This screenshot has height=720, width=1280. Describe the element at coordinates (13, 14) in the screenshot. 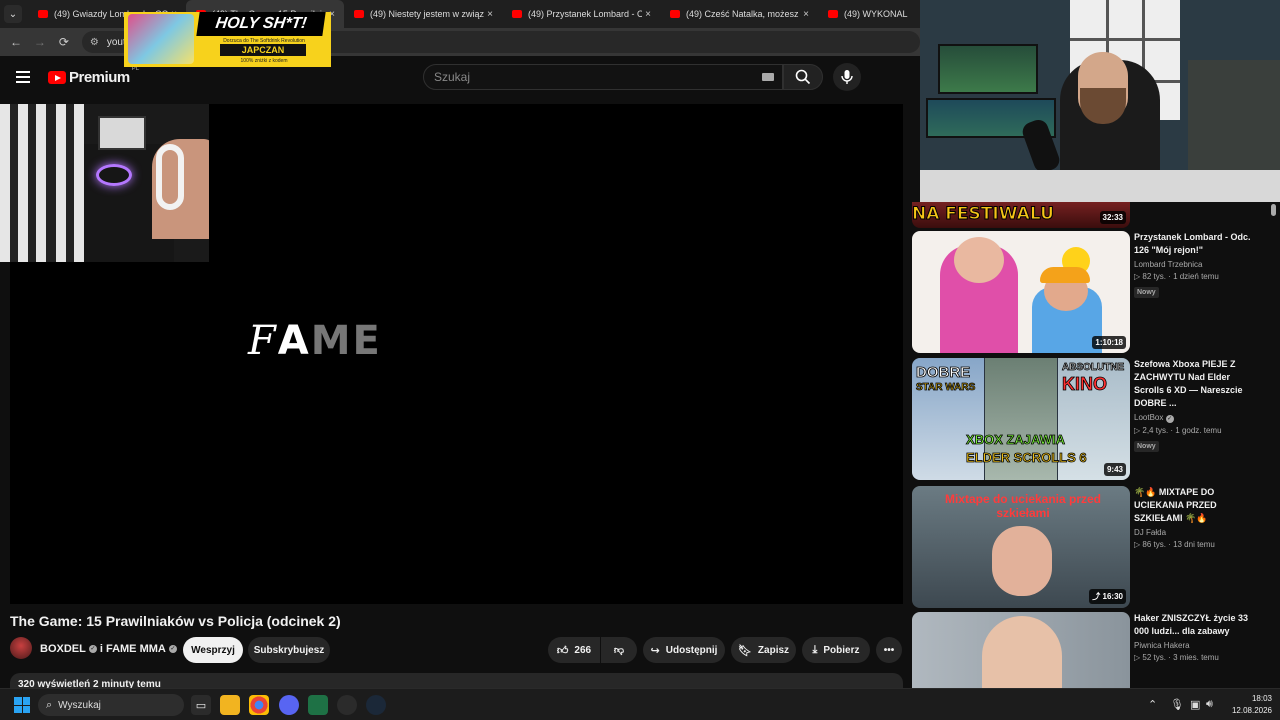

I see `chevron-down-icon: ⌄` at that location.